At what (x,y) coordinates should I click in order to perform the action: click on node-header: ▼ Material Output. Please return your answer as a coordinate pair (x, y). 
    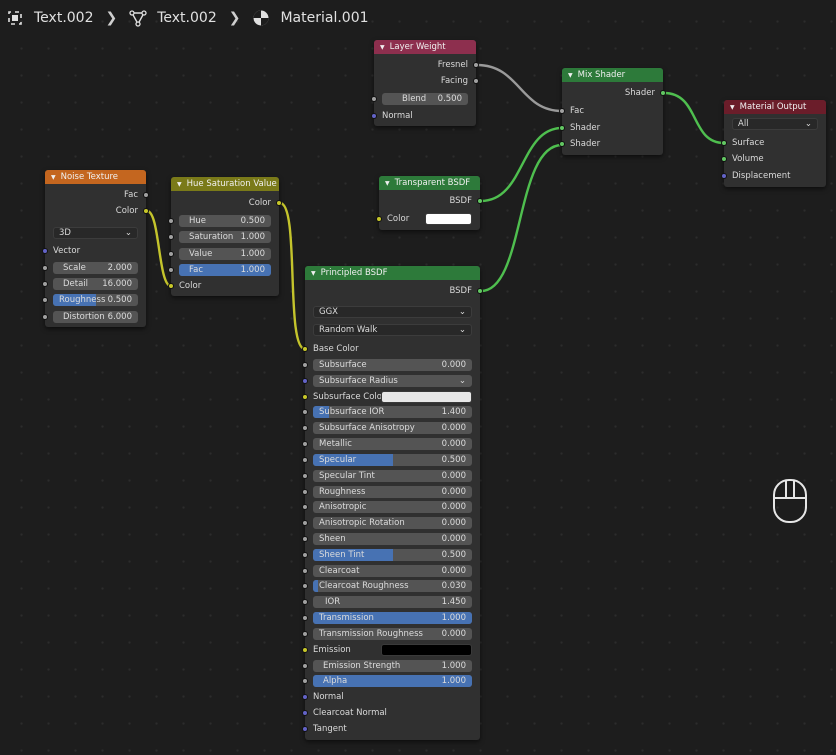
    Looking at the image, I should click on (775, 107).